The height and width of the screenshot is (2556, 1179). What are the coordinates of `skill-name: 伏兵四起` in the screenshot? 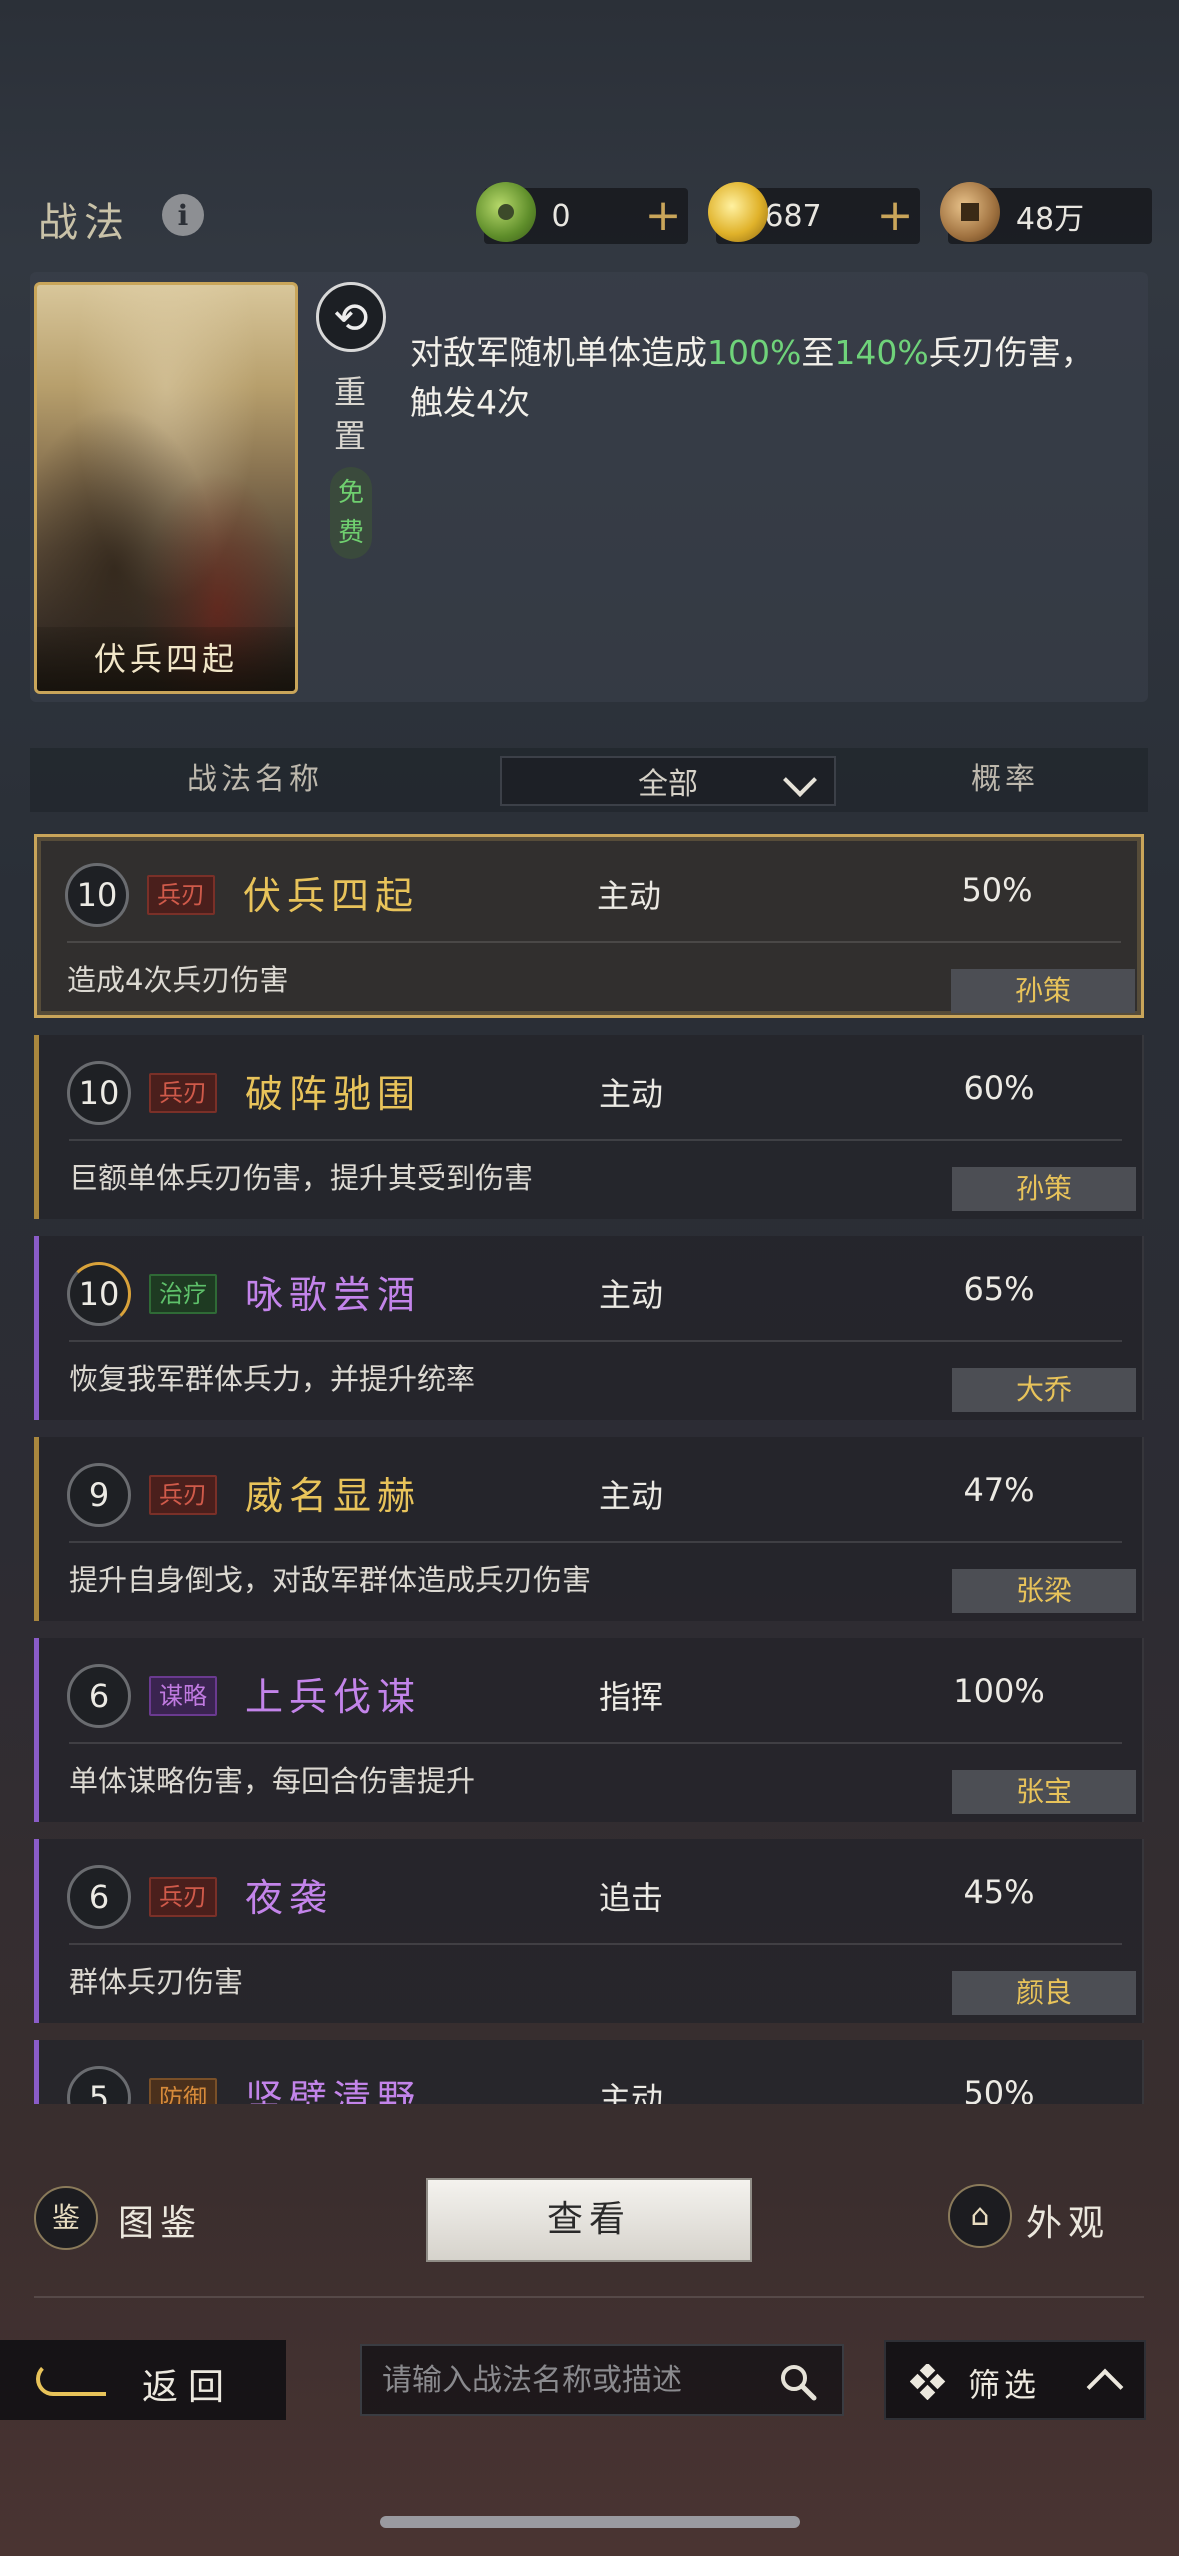 It's located at (331, 896).